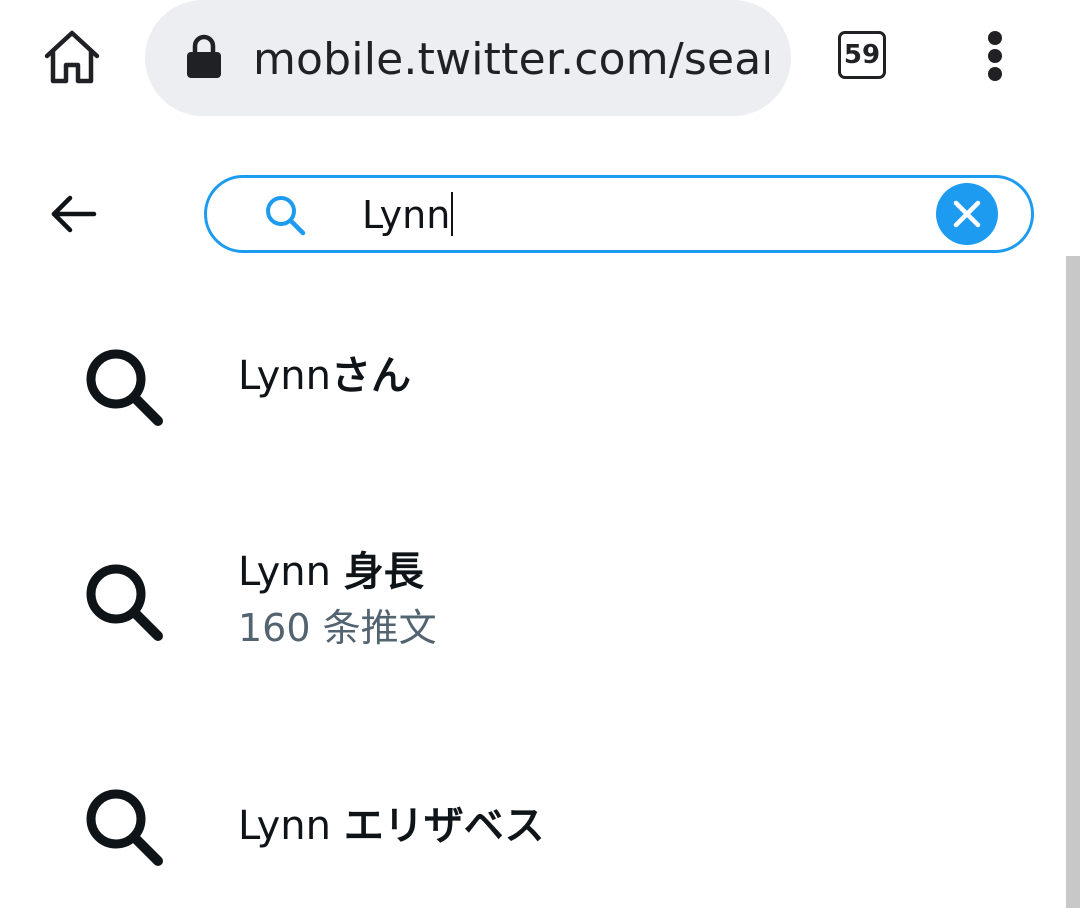 The width and height of the screenshot is (1080, 908). Describe the element at coordinates (204, 56) in the screenshot. I see `lock-icon` at that location.